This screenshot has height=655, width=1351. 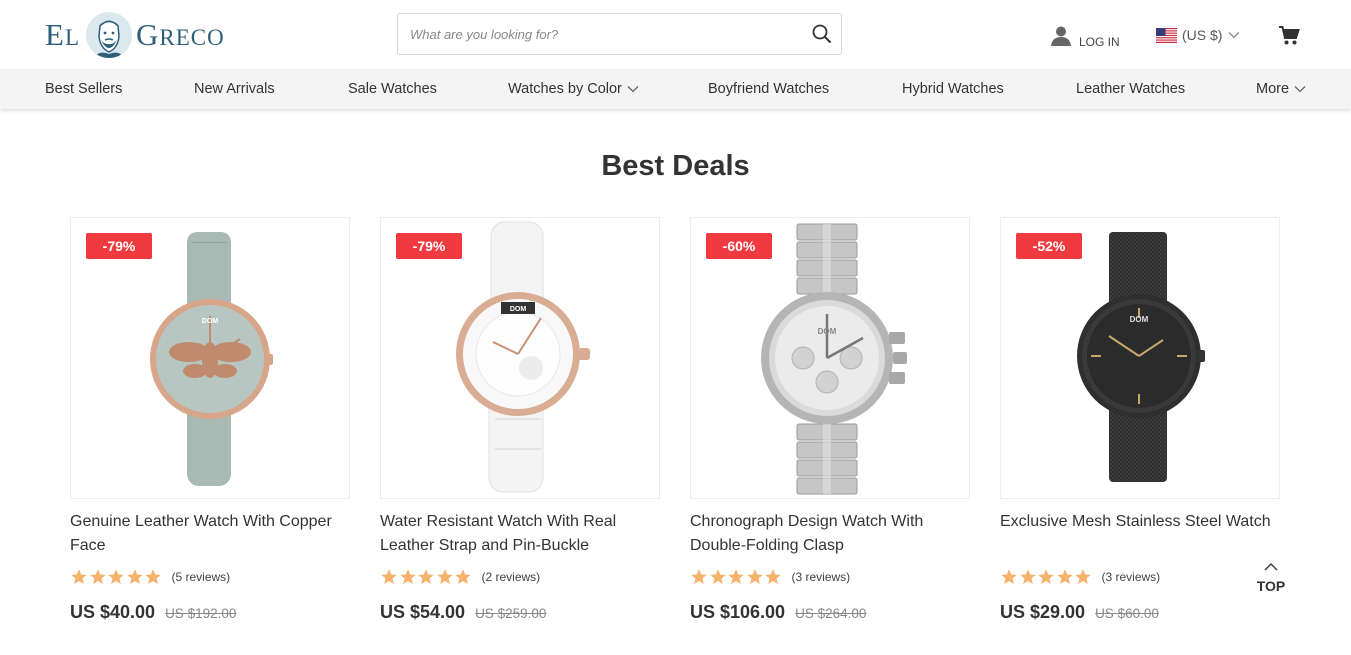 I want to click on cart-icon, so click(x=1289, y=37).